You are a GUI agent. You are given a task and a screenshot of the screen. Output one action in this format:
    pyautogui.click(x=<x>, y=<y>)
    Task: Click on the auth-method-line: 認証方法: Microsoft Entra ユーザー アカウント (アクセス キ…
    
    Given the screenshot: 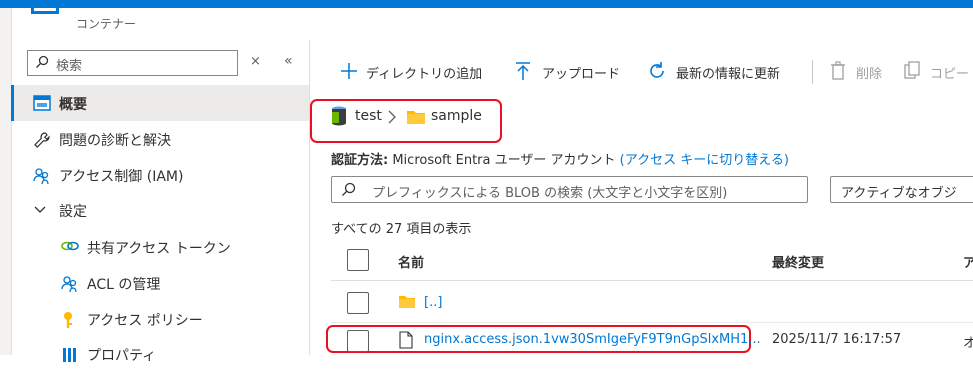 What is the action you would take?
    pyautogui.click(x=560, y=158)
    